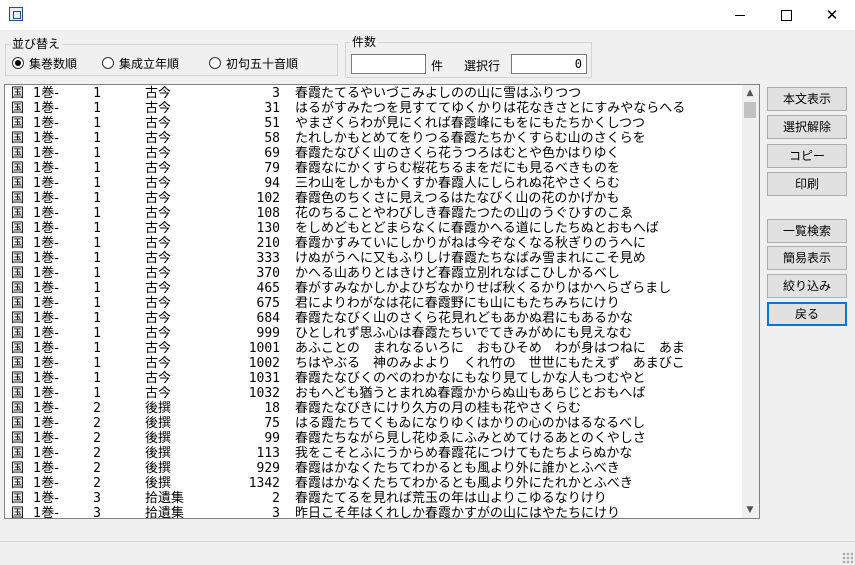 This screenshot has height=565, width=855. What do you see at coordinates (807, 231) in the screenshot?
I see `list-search-button: 一覧検索` at bounding box center [807, 231].